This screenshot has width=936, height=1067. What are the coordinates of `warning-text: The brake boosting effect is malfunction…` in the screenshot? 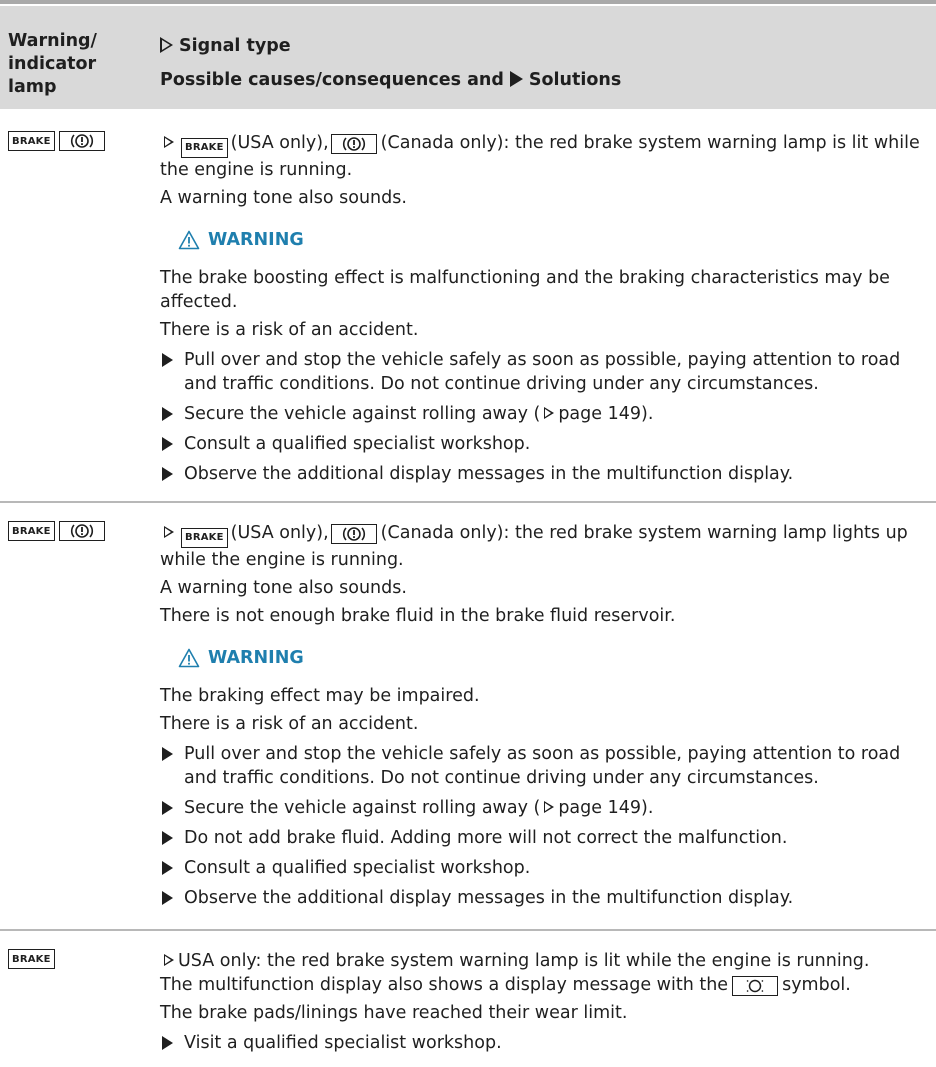 It's located at (525, 290).